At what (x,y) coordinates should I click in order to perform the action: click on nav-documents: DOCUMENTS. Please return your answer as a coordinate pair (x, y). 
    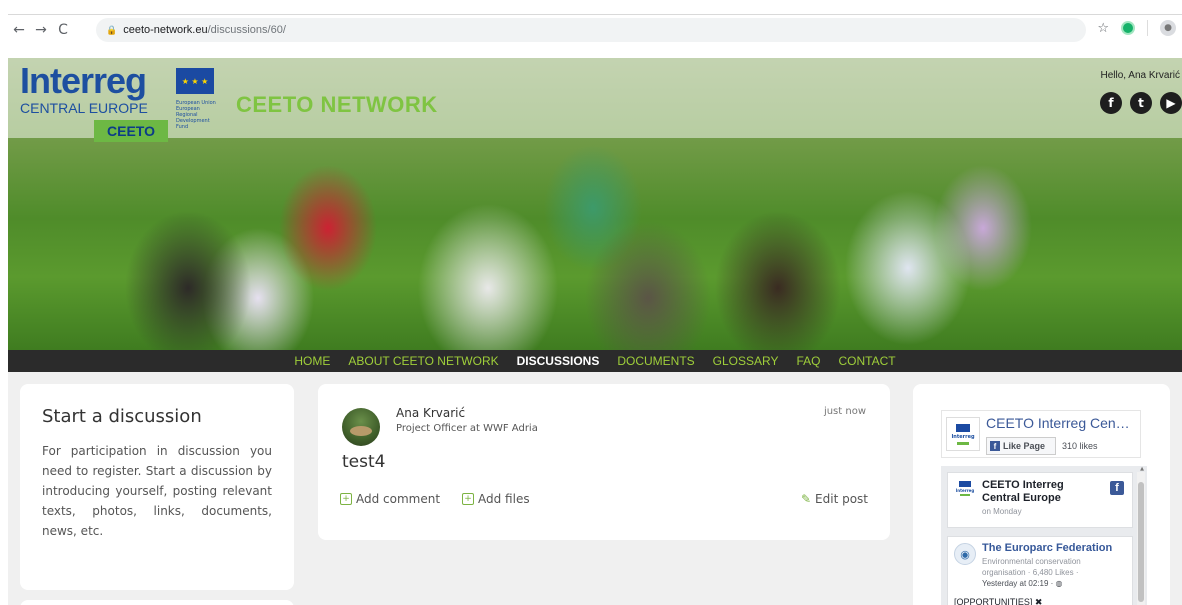
    Looking at the image, I should click on (655, 361).